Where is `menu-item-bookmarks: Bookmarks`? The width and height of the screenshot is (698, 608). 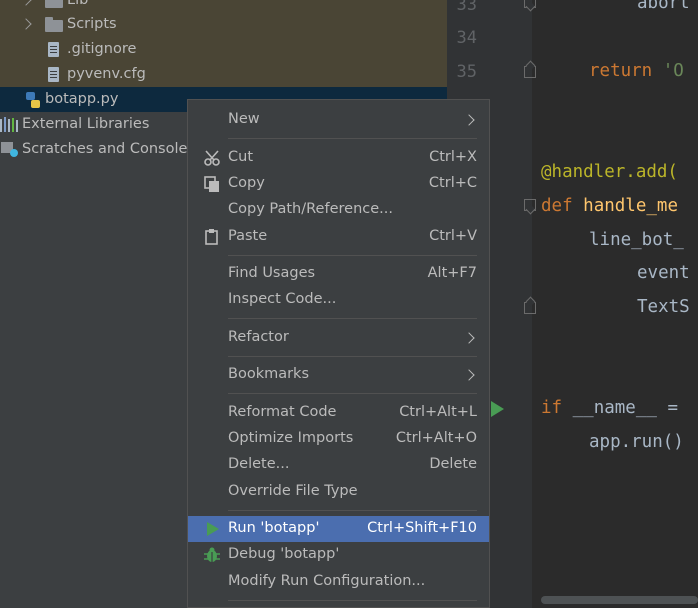
menu-item-bookmarks: Bookmarks is located at coordinates (338, 375).